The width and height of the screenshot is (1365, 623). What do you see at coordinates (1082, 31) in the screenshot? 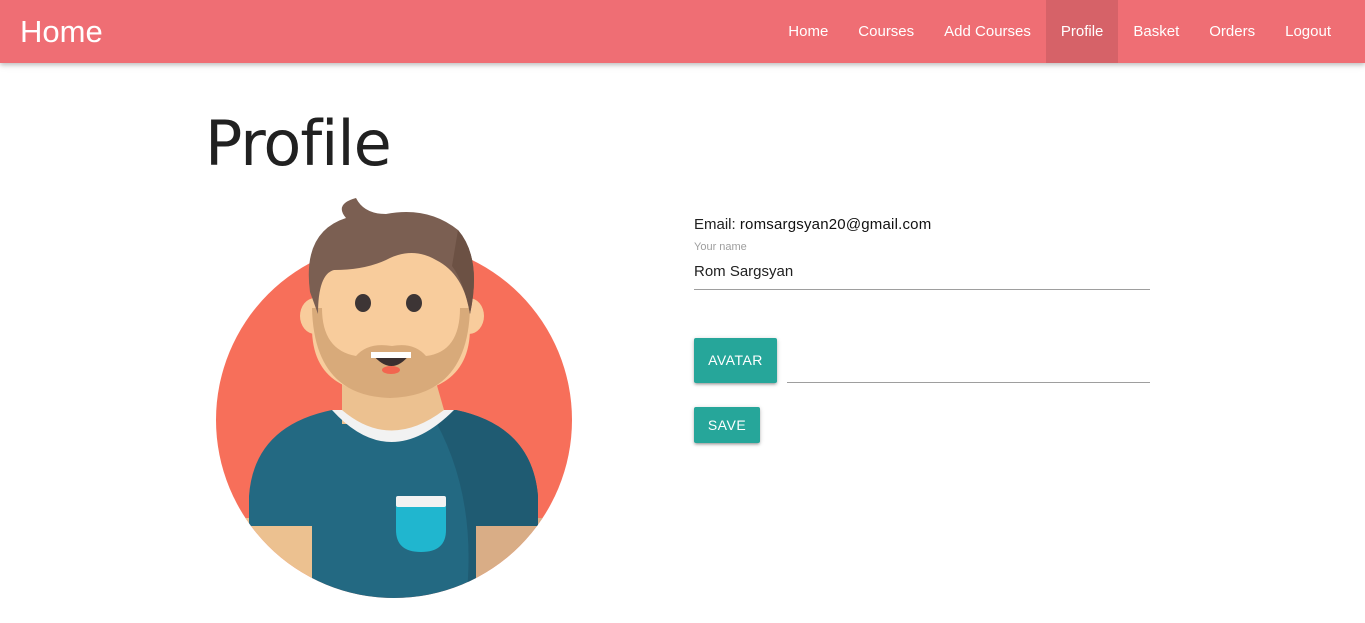
I see `nav-link-profile: Profile` at bounding box center [1082, 31].